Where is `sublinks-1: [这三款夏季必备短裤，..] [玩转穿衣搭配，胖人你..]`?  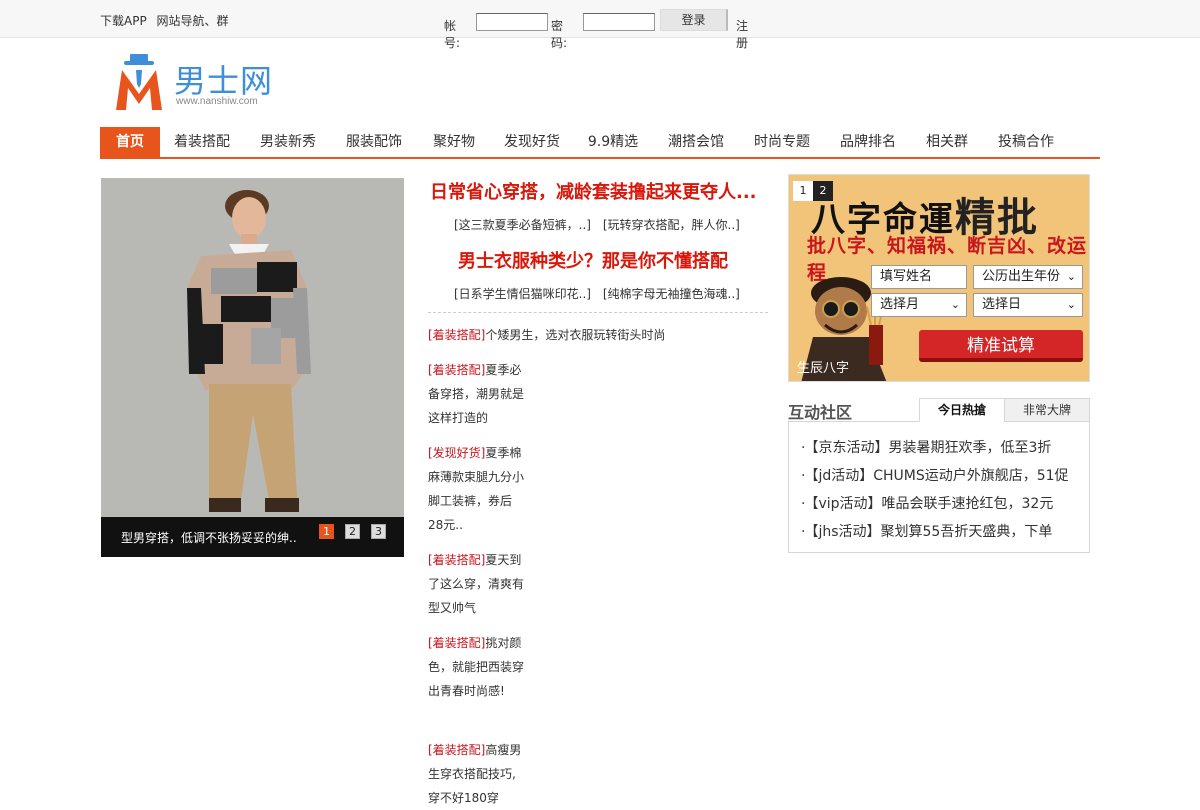 sublinks-1: [这三款夏季必备短裤，..] [玩转穿衣搭配，胖人你..] is located at coordinates (597, 224).